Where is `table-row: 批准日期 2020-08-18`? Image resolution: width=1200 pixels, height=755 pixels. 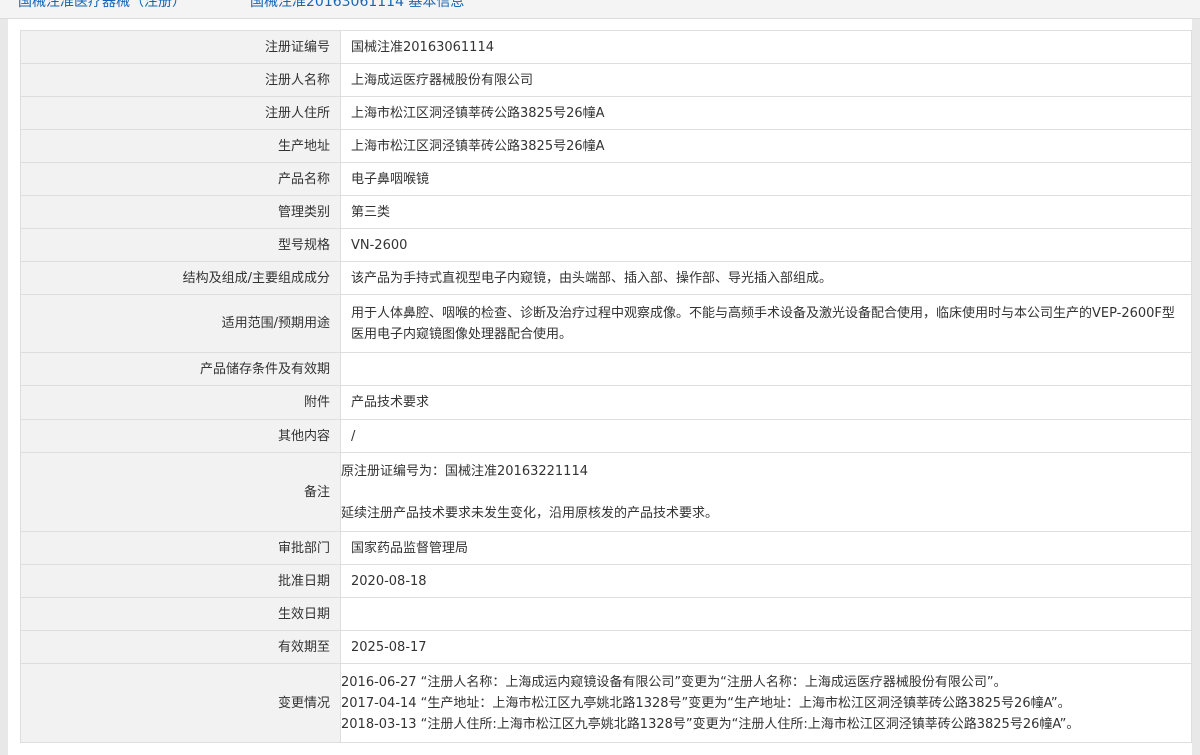 table-row: 批准日期 2020-08-18 is located at coordinates (606, 581).